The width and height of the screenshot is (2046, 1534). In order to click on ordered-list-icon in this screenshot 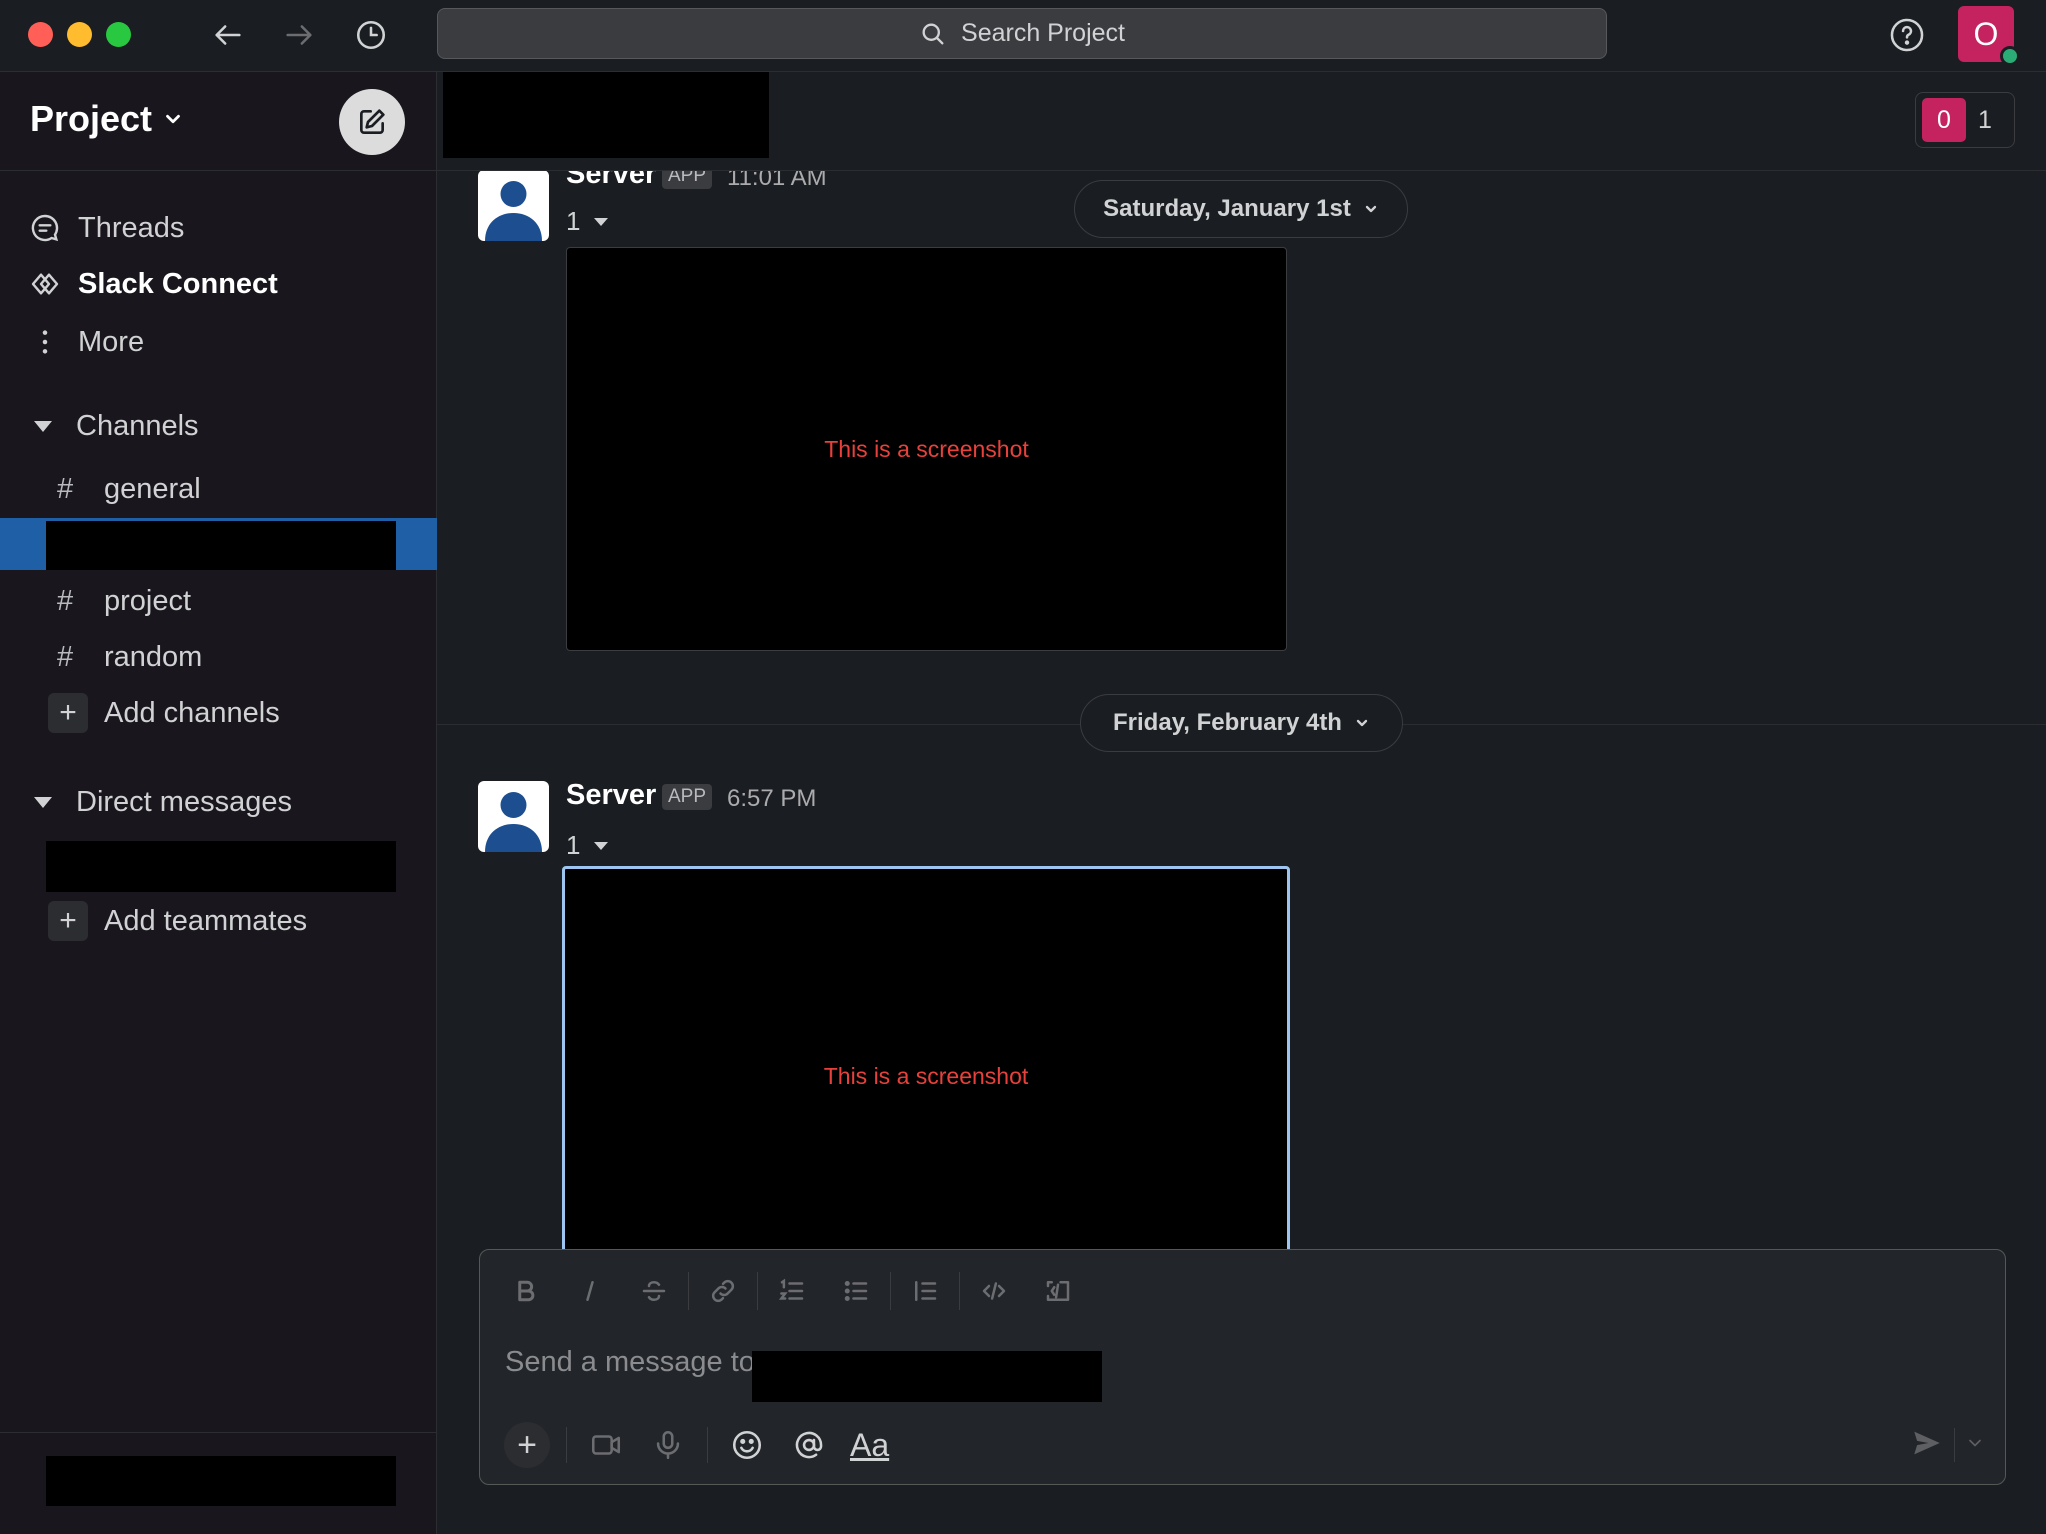, I will do `click(792, 1291)`.